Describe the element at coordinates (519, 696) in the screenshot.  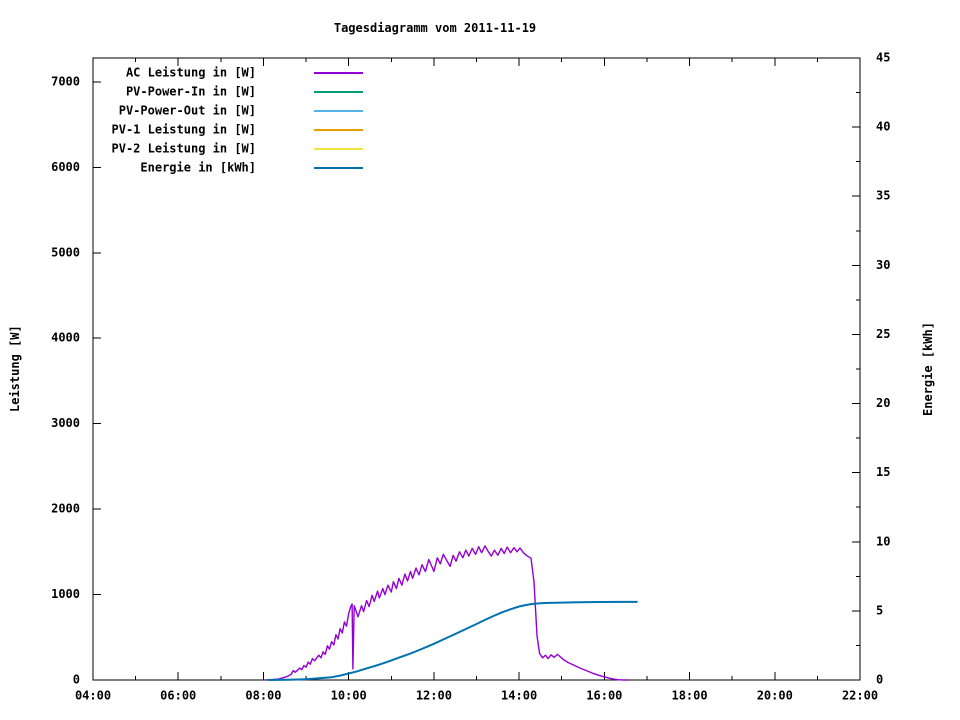
I see `x-tick-label: 14:00` at that location.